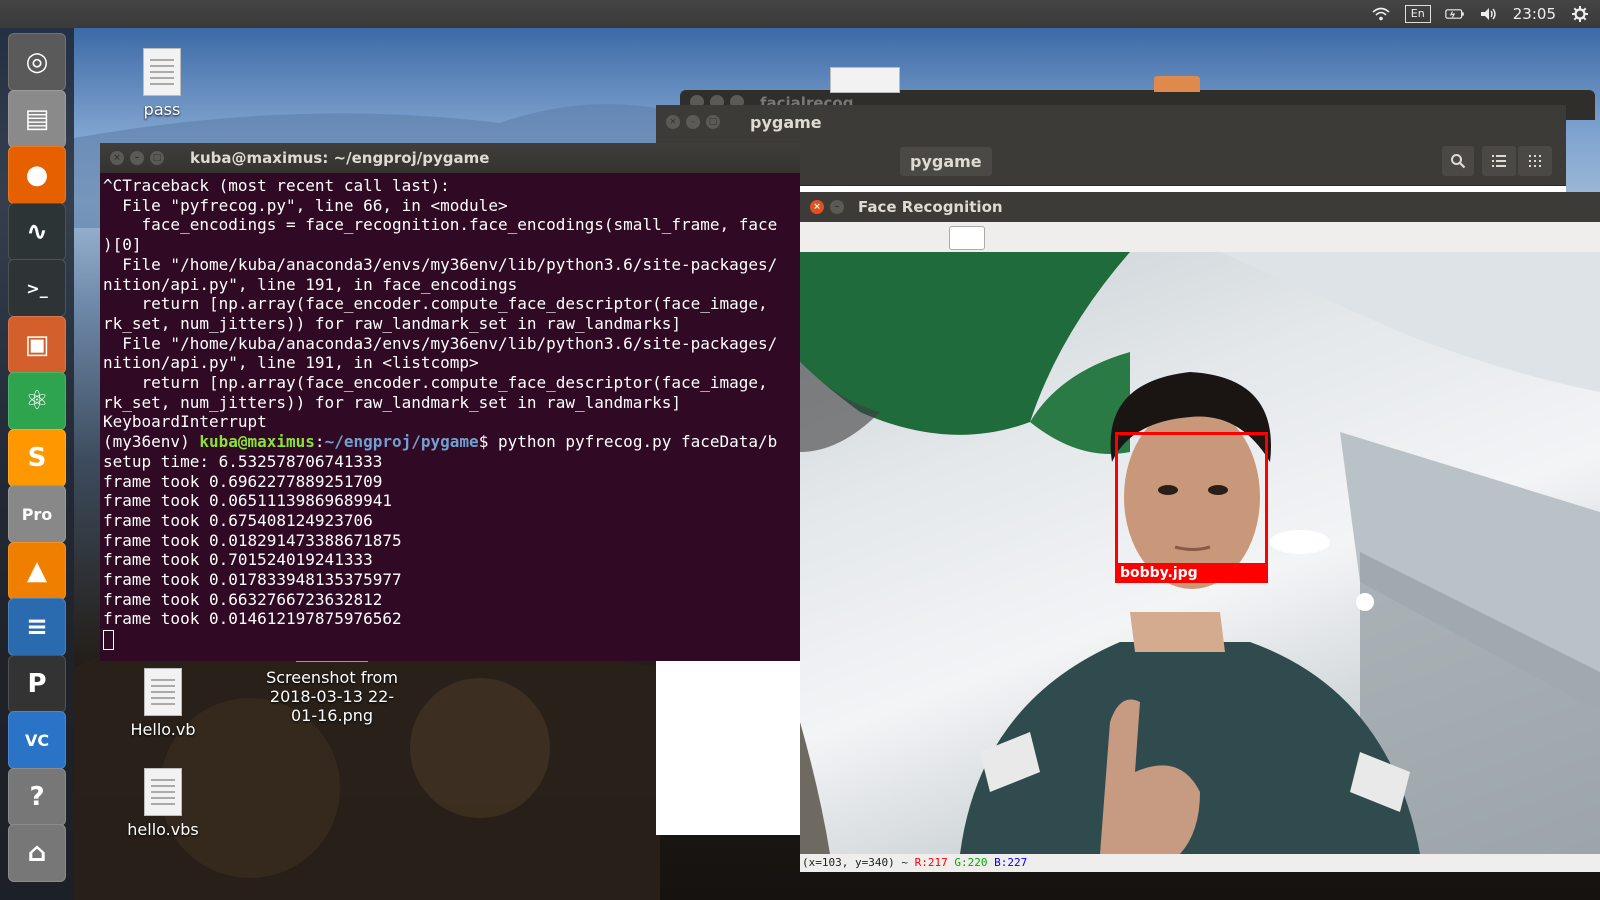  Describe the element at coordinates (401, 442) in the screenshot. I see `prompt-path: ~/engproj/pygame` at that location.